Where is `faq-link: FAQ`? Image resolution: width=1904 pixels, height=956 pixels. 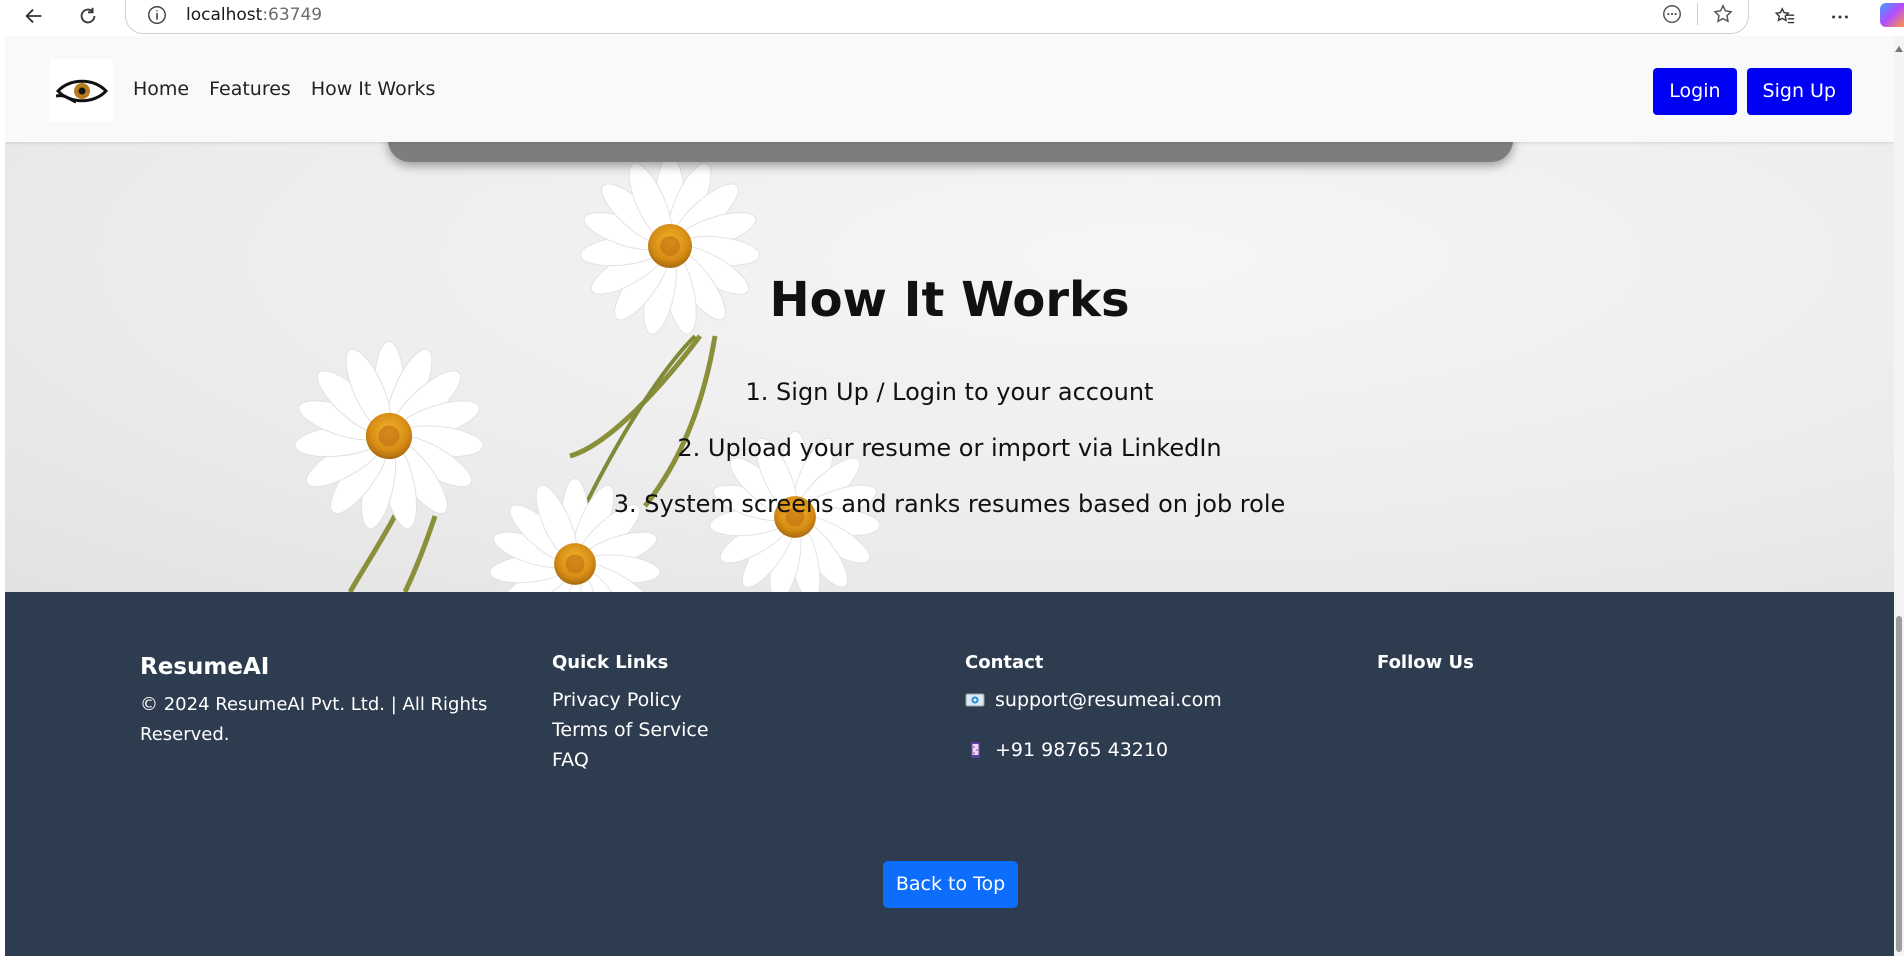
faq-link: FAQ is located at coordinates (630, 760).